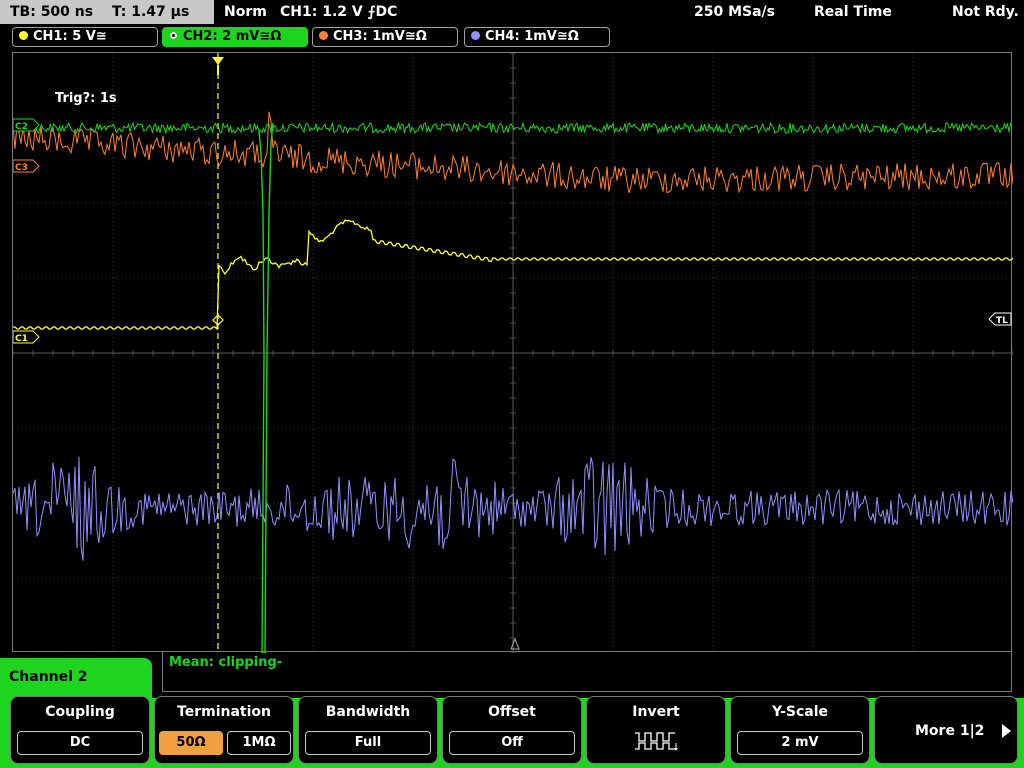 The height and width of the screenshot is (768, 1024). Describe the element at coordinates (80, 712) in the screenshot. I see `coupling-label: Coupling` at that location.